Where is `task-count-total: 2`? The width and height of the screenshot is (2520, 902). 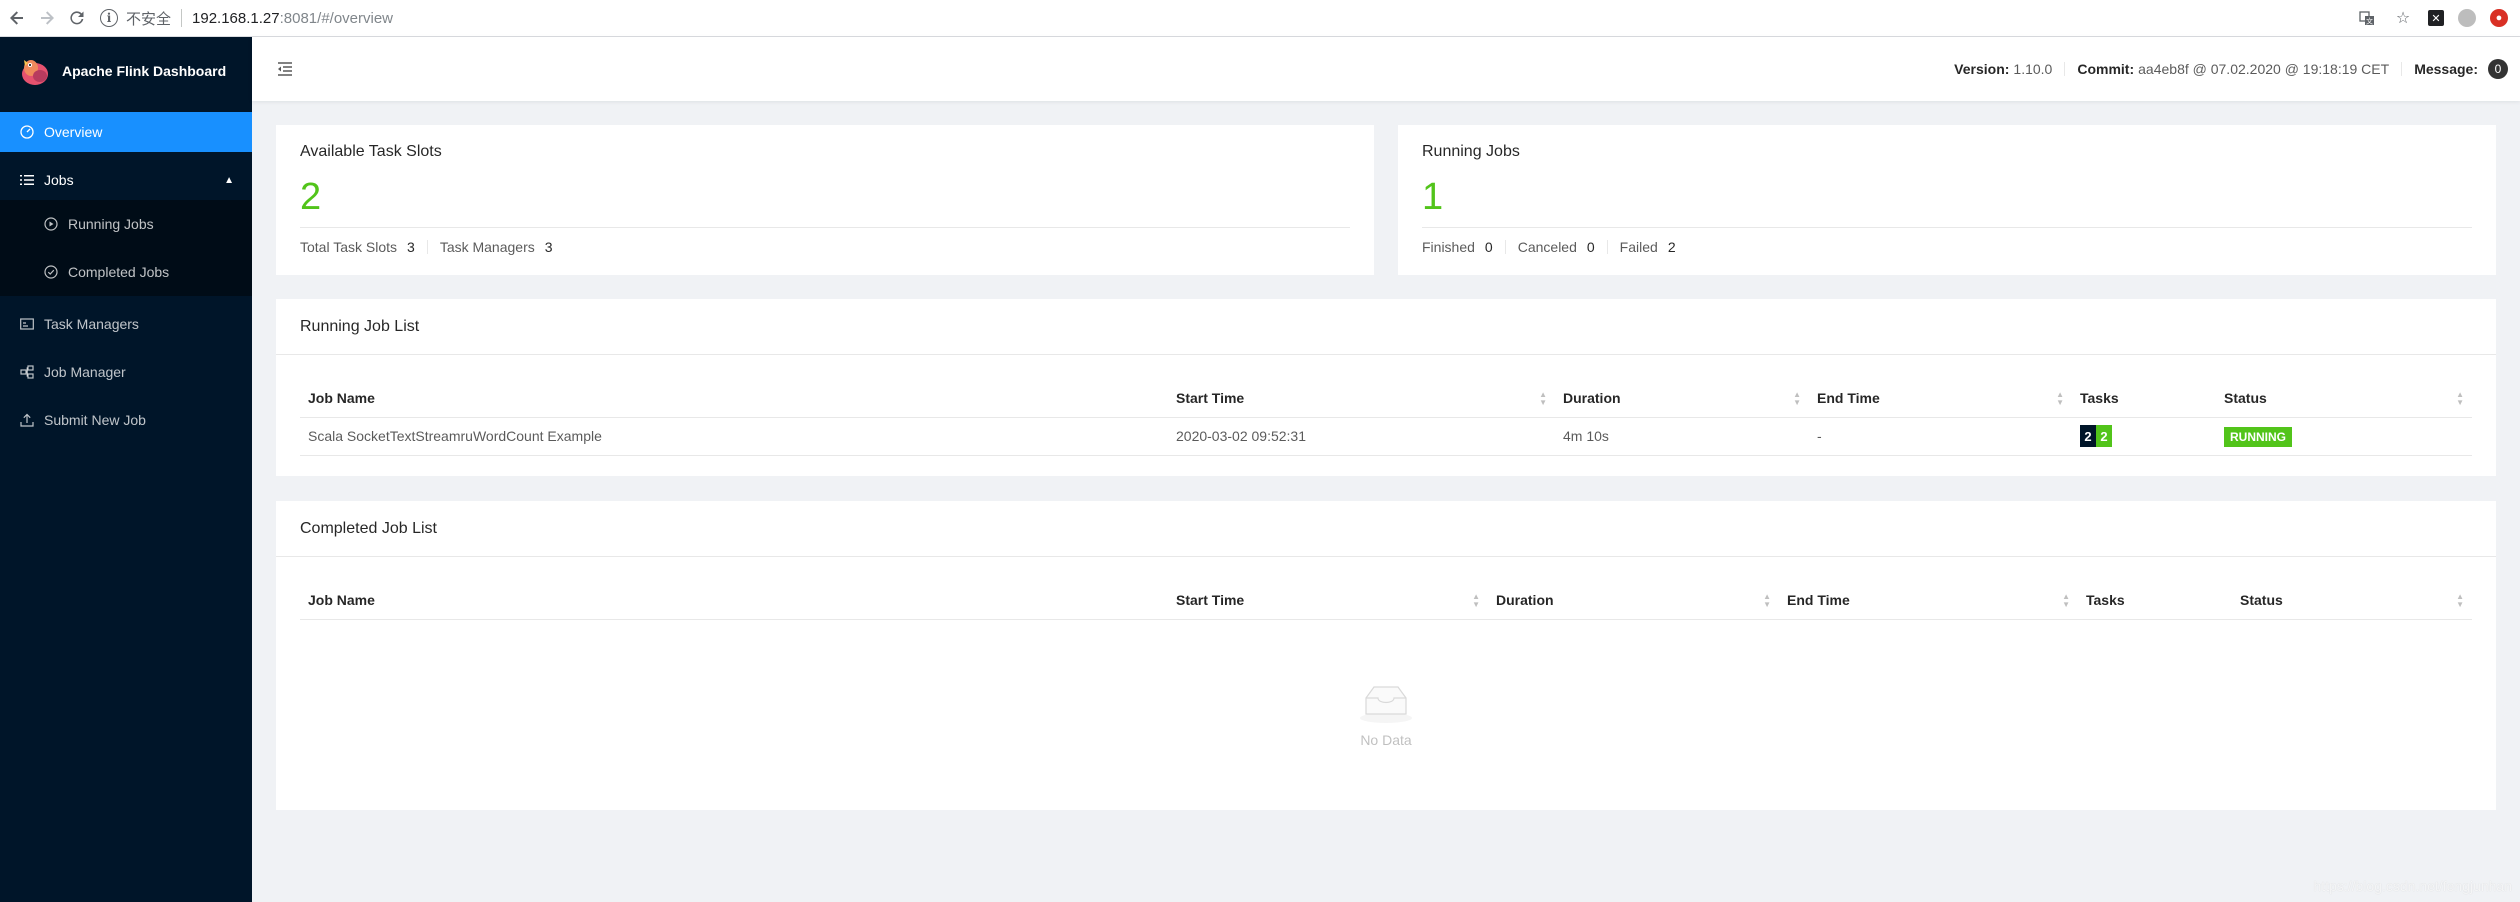 task-count-total: 2 is located at coordinates (2088, 436).